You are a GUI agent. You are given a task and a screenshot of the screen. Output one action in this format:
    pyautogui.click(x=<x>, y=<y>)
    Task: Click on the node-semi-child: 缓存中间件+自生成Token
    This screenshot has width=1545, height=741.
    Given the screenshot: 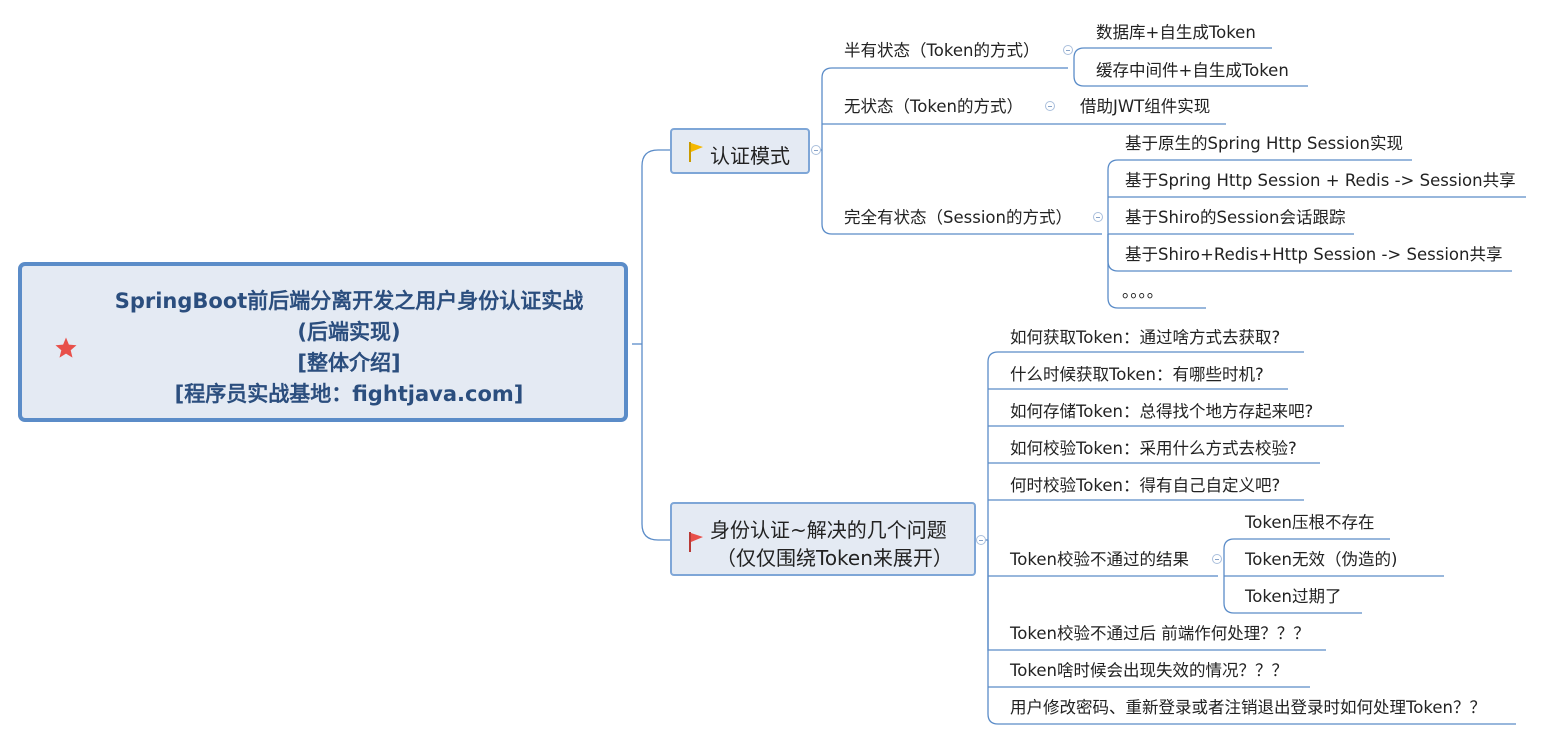 What is the action you would take?
    pyautogui.click(x=1192, y=71)
    